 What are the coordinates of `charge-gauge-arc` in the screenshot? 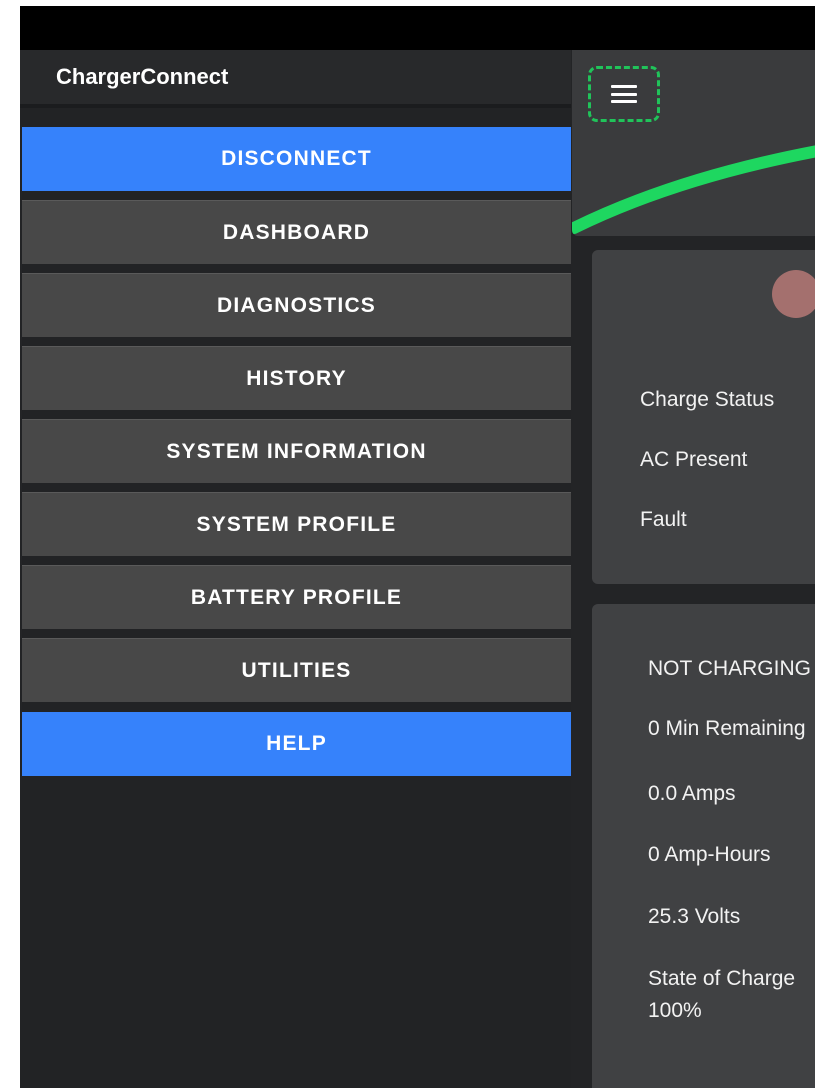 It's located at (693, 189).